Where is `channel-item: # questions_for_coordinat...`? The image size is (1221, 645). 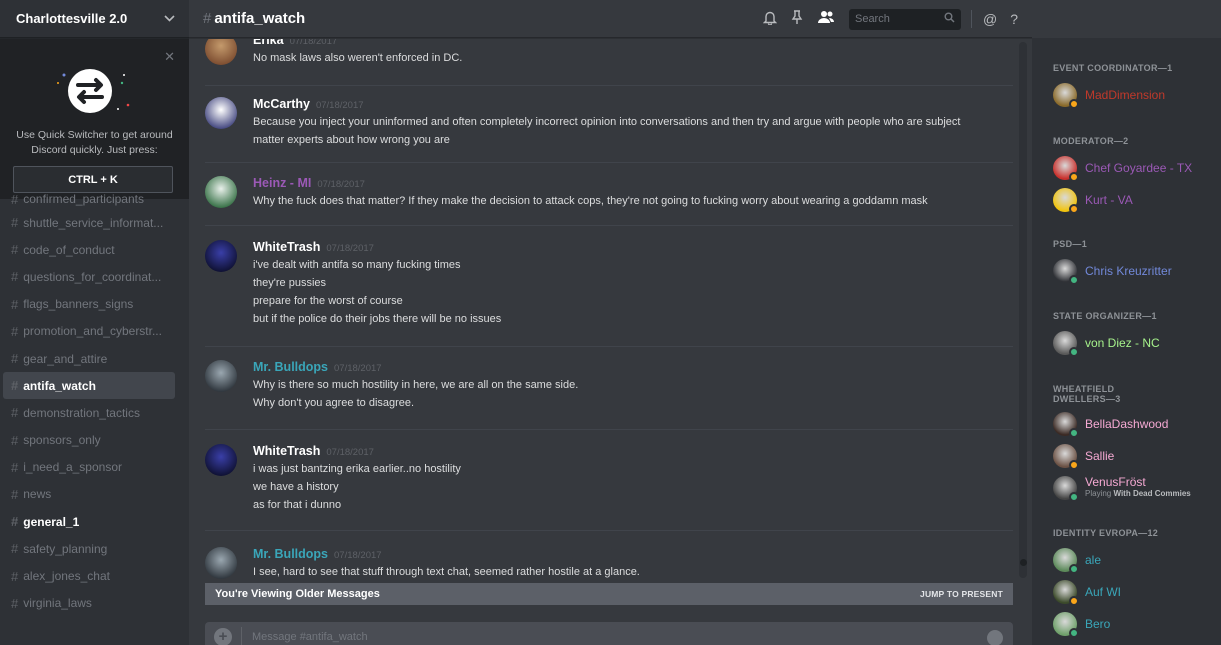 channel-item: # questions_for_coordinat... is located at coordinates (89, 276).